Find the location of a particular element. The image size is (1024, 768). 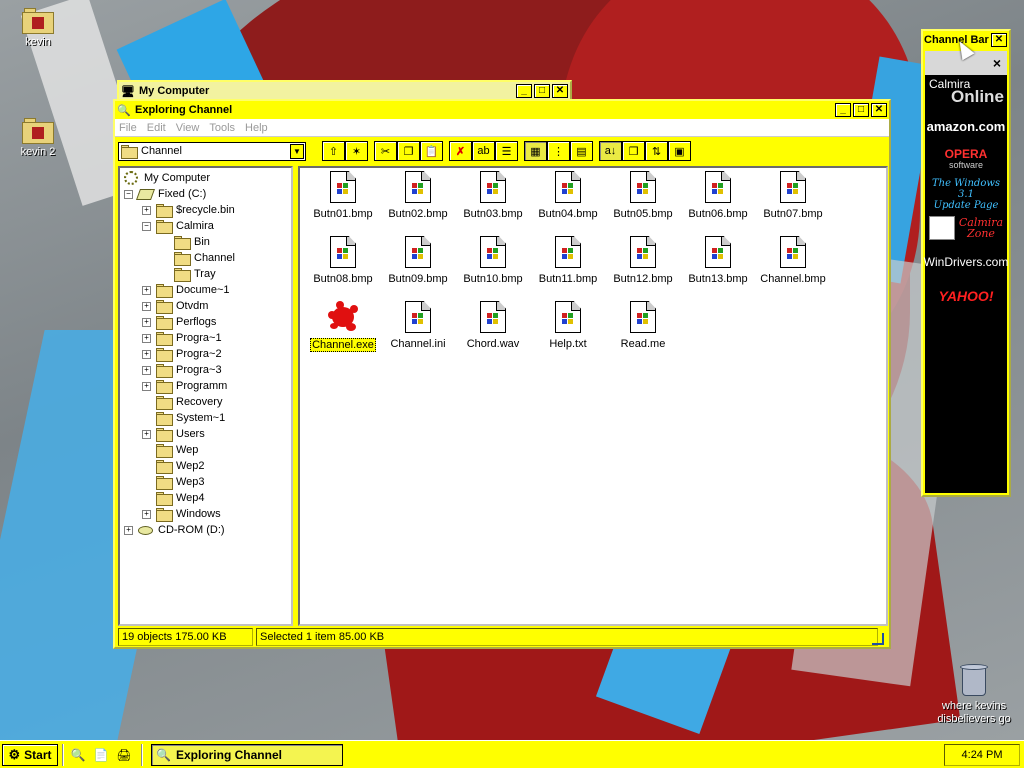

file-item: Channel.ini is located at coordinates (418, 325).